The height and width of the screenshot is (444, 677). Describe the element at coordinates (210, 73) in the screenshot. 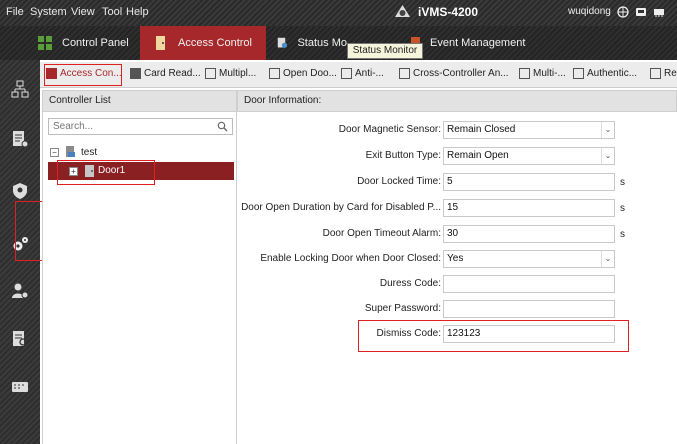

I see `multiple-icon` at that location.